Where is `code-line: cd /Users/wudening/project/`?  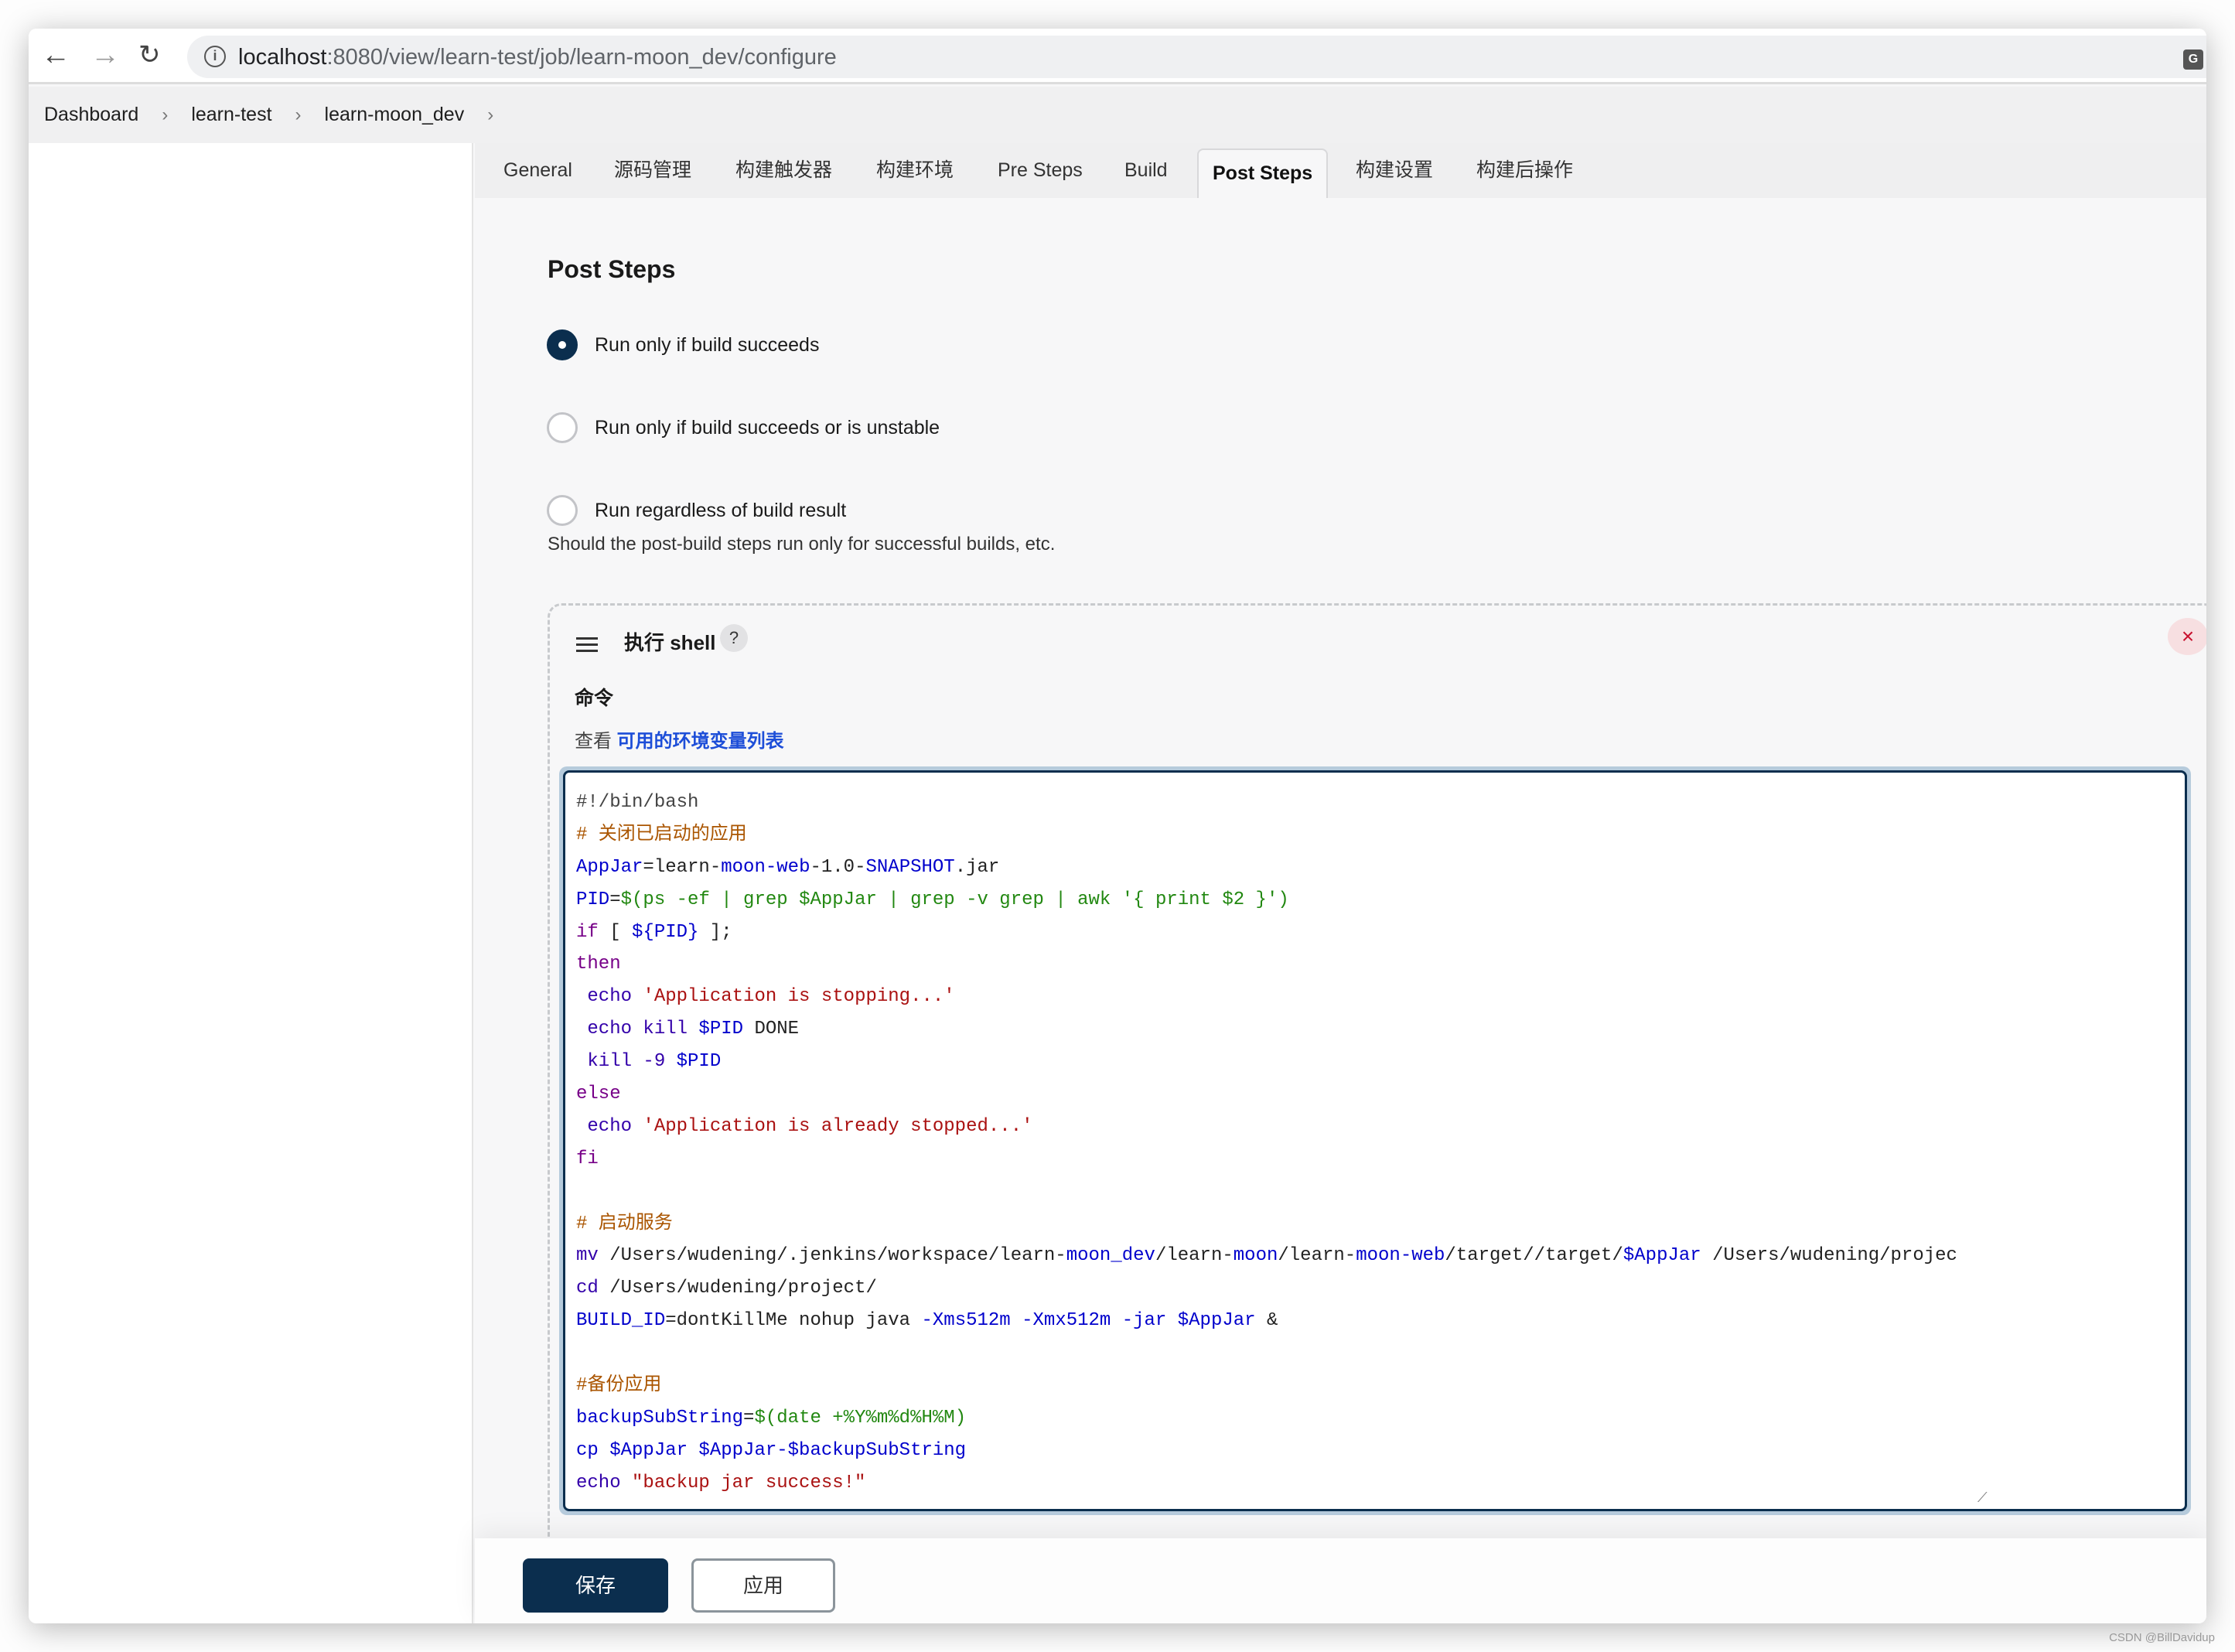
code-line: cd /Users/wudening/project/ is located at coordinates (1283, 1288).